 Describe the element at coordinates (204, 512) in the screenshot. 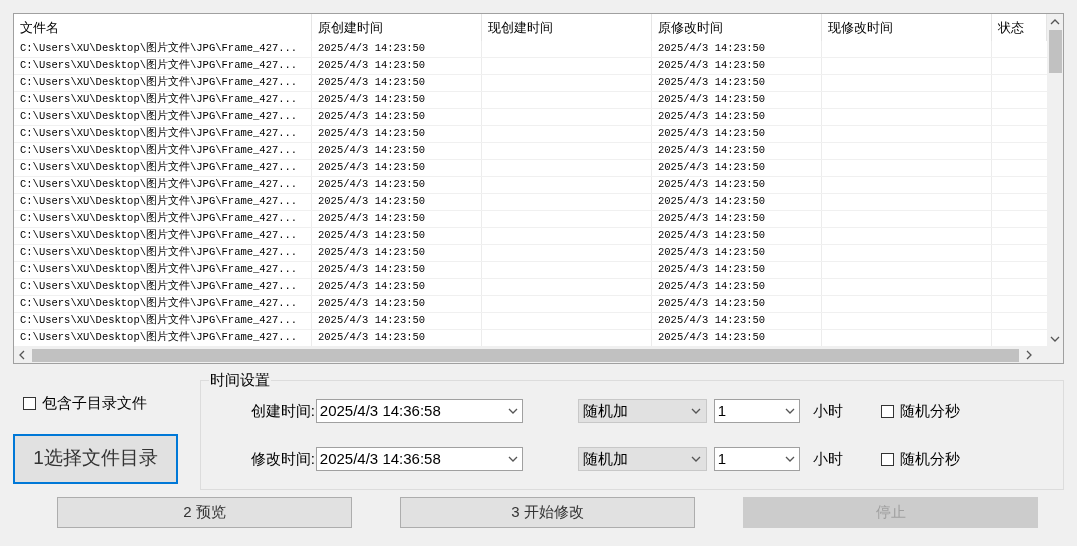

I see `action-button: 2 预览` at that location.